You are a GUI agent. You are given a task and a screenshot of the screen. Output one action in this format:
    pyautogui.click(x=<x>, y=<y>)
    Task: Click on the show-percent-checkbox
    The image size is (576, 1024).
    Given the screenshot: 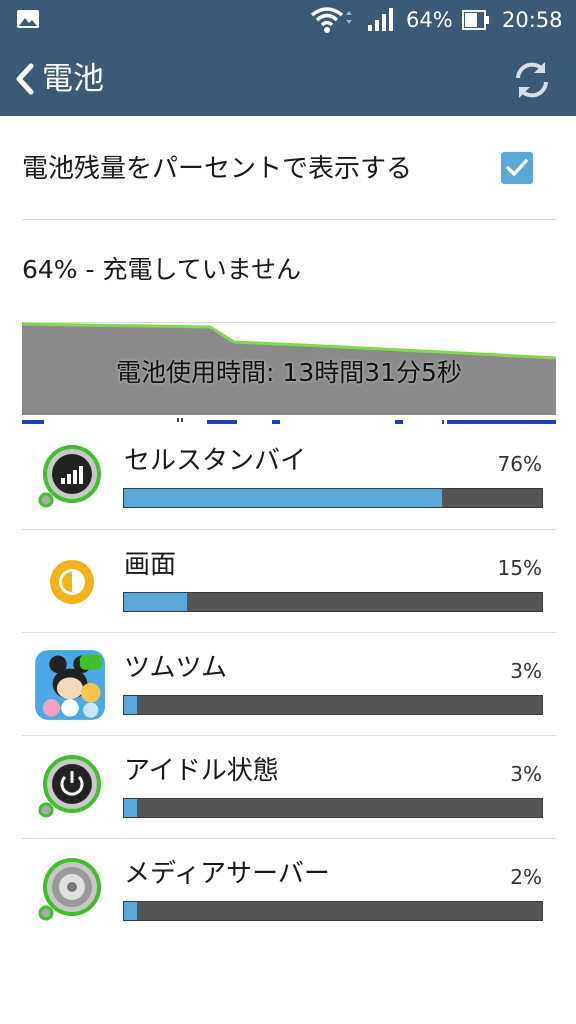 What is the action you would take?
    pyautogui.click(x=517, y=168)
    